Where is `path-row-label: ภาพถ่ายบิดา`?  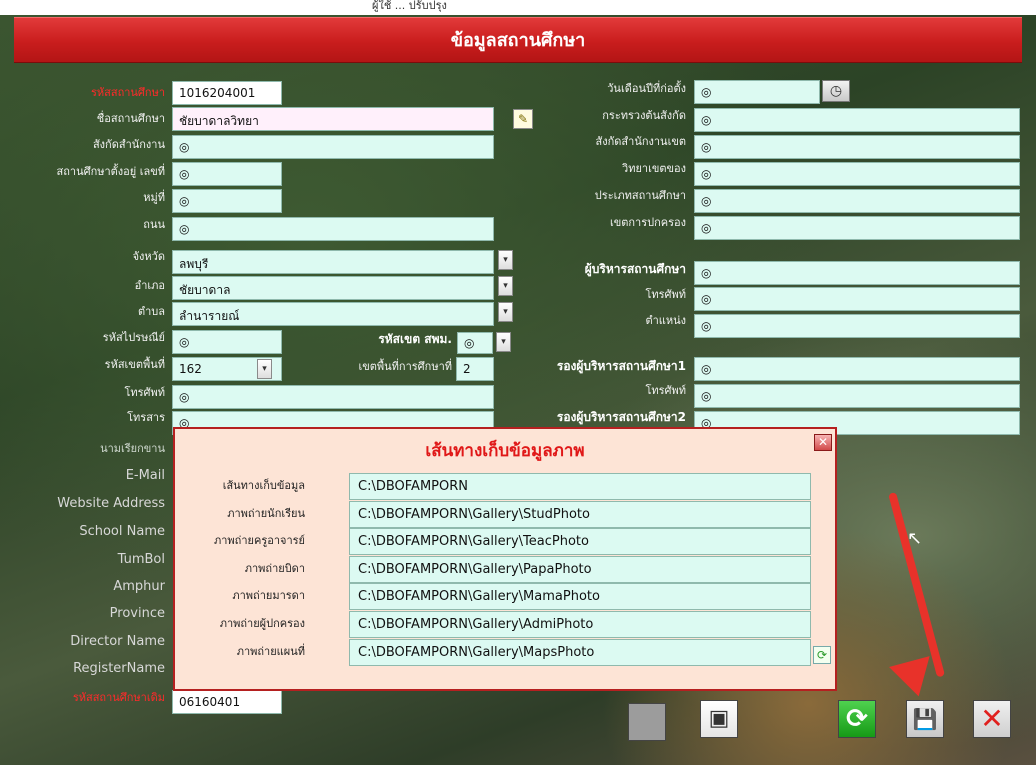
path-row-label: ภาพถ่ายบิดา is located at coordinates (274, 568).